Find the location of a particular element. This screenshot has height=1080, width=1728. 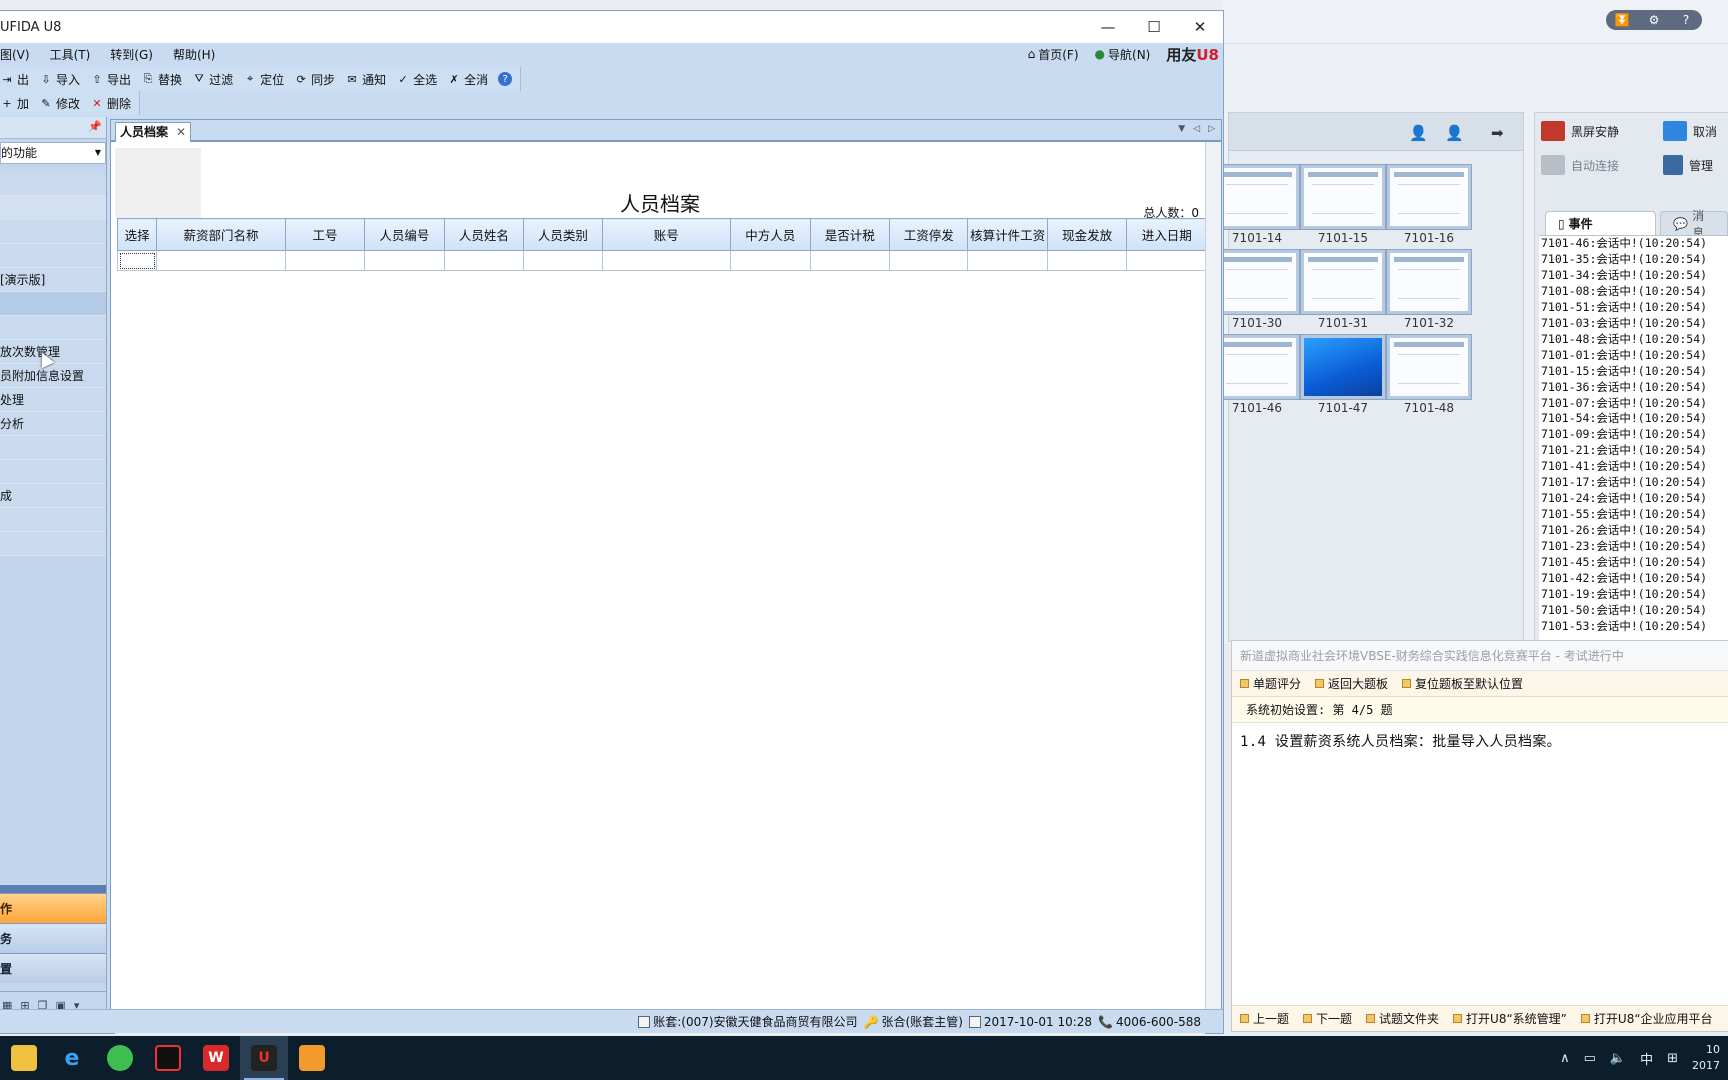

taskbar-app is located at coordinates (312, 1058).